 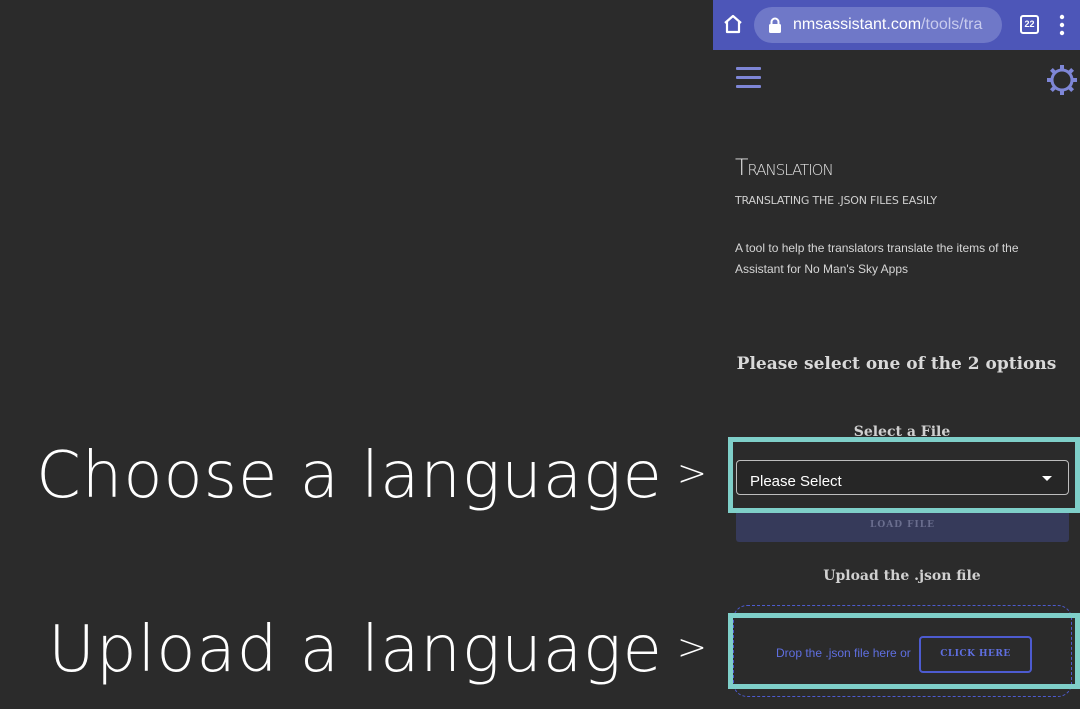 What do you see at coordinates (378, 650) in the screenshot?
I see `annotation-upload-language: Upload a language >` at bounding box center [378, 650].